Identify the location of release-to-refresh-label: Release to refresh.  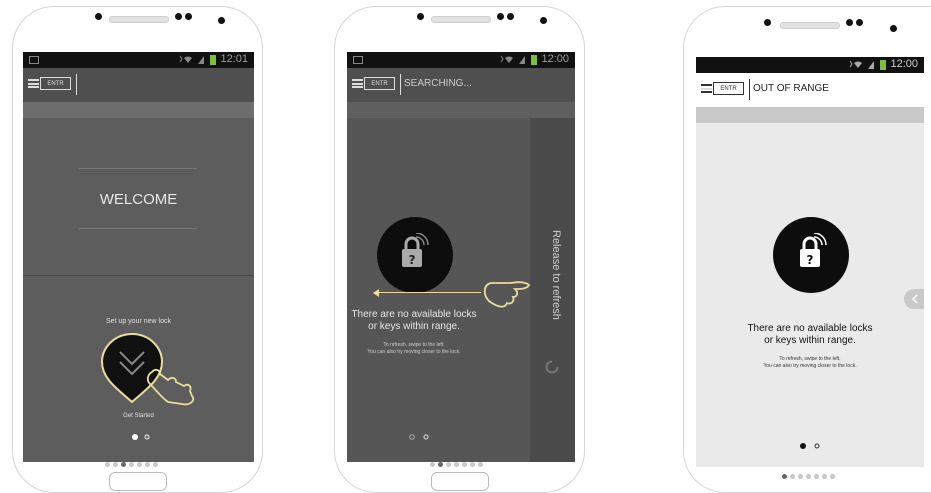
(556, 275).